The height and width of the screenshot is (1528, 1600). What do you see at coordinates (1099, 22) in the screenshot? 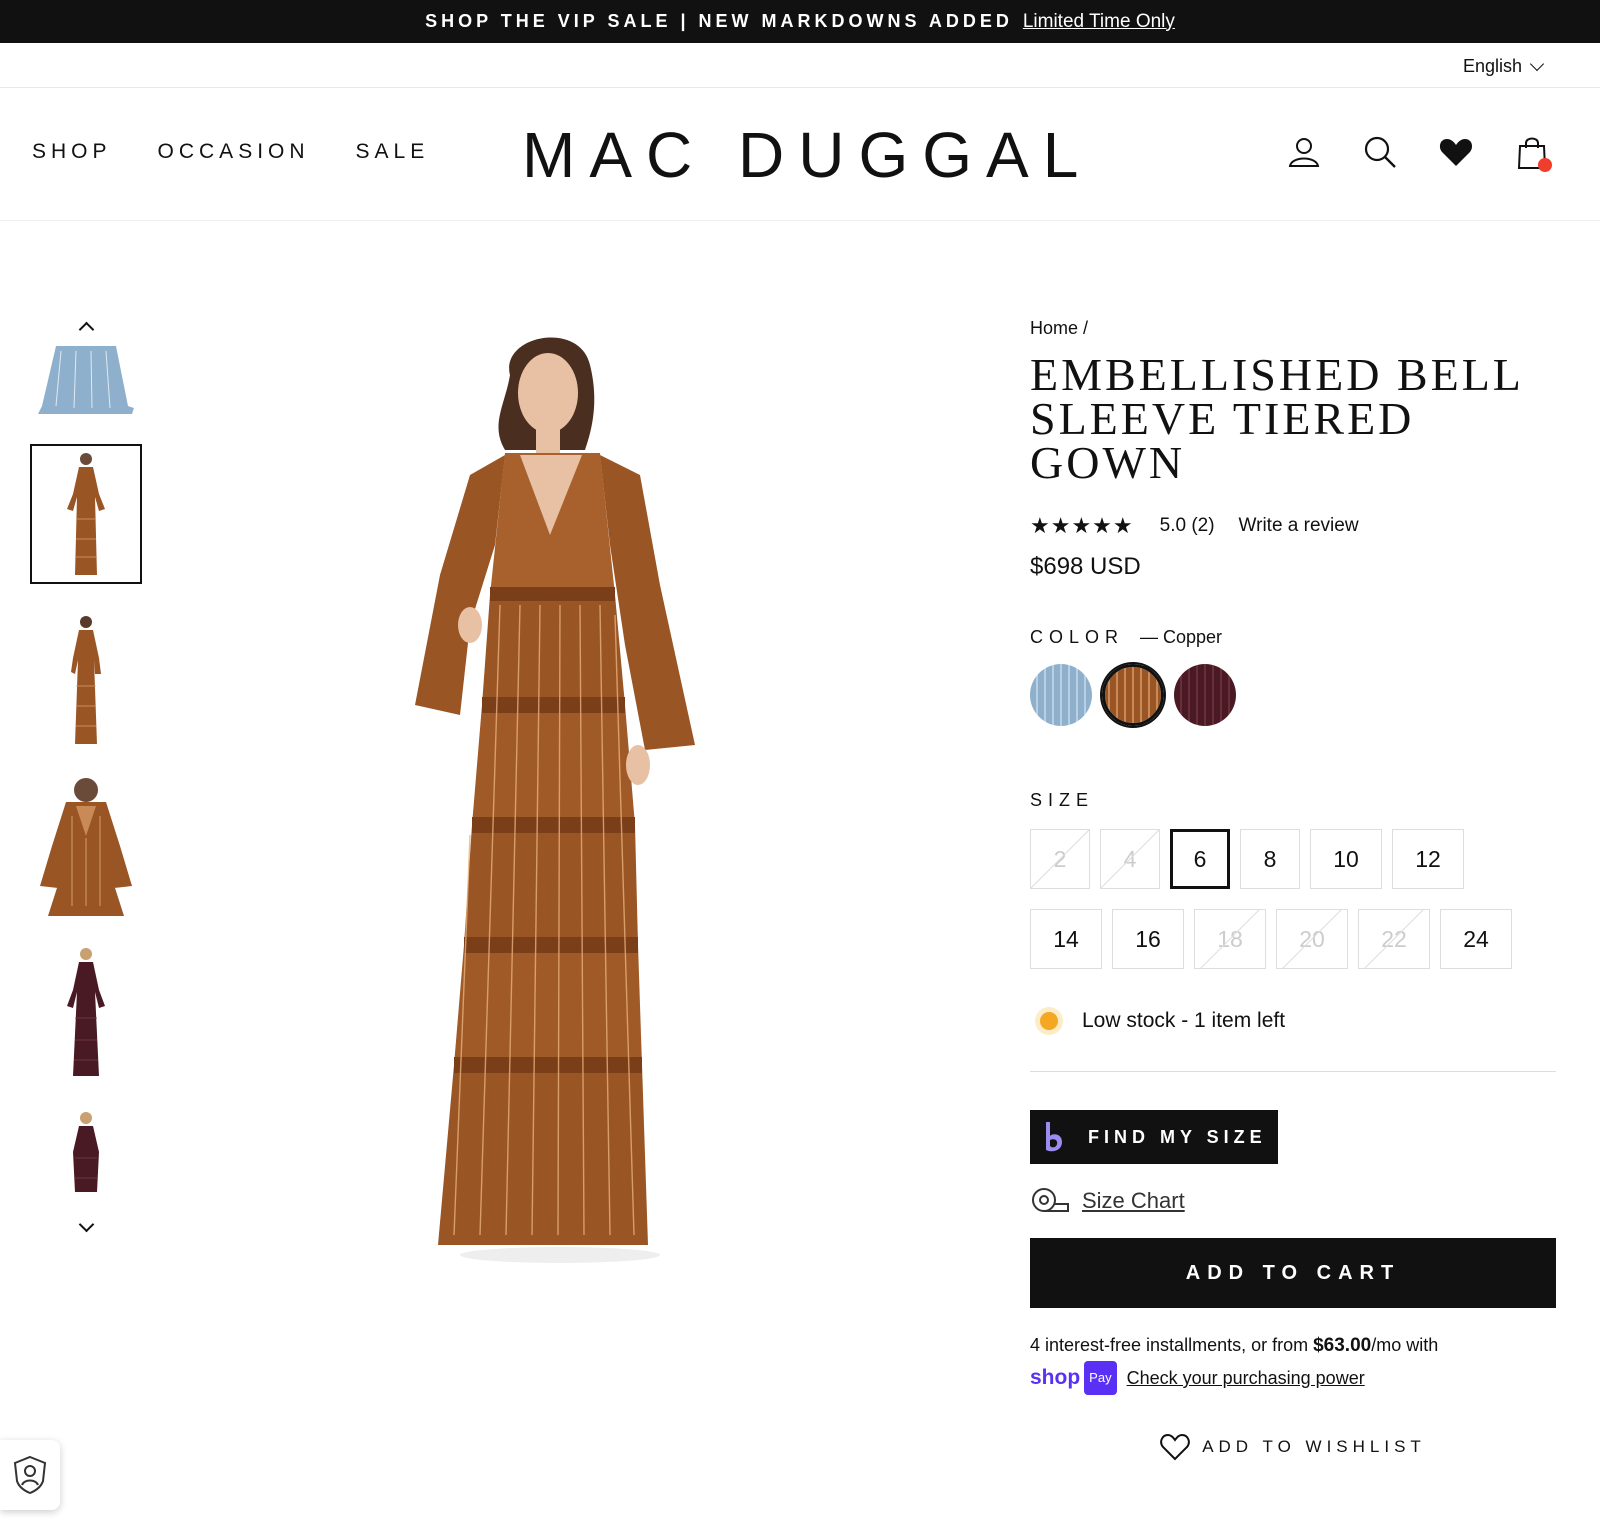
I see `announcement-link: Limited Time Only` at bounding box center [1099, 22].